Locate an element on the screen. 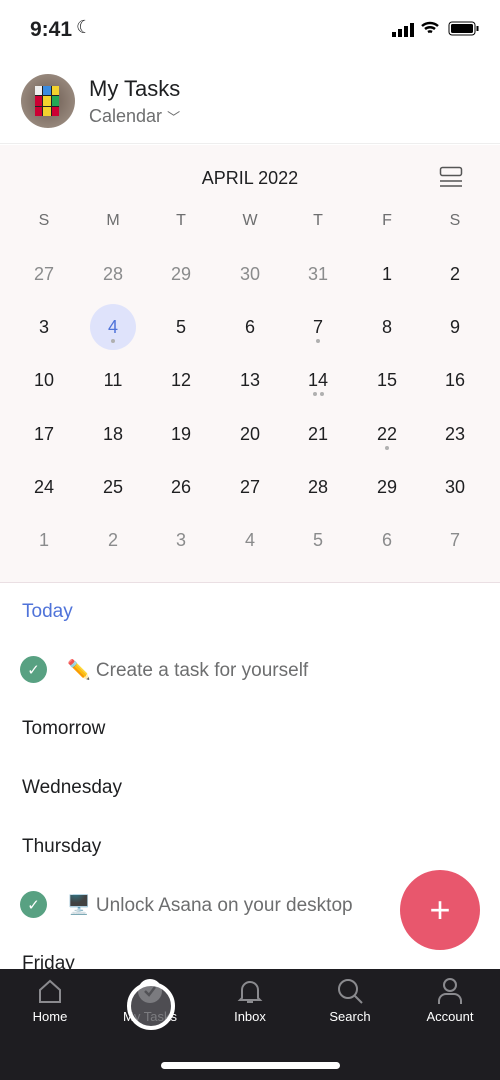 The image size is (500, 1080). tab-label: Inbox is located at coordinates (250, 1016).